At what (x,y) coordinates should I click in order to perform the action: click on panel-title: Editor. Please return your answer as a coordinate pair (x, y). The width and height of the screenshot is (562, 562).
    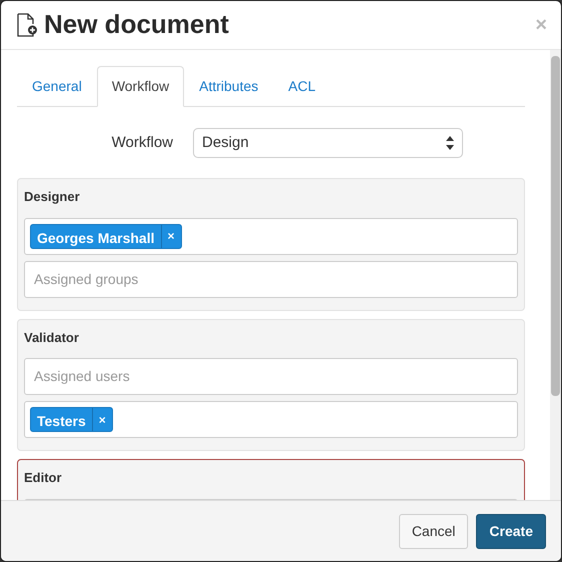
    Looking at the image, I should click on (43, 478).